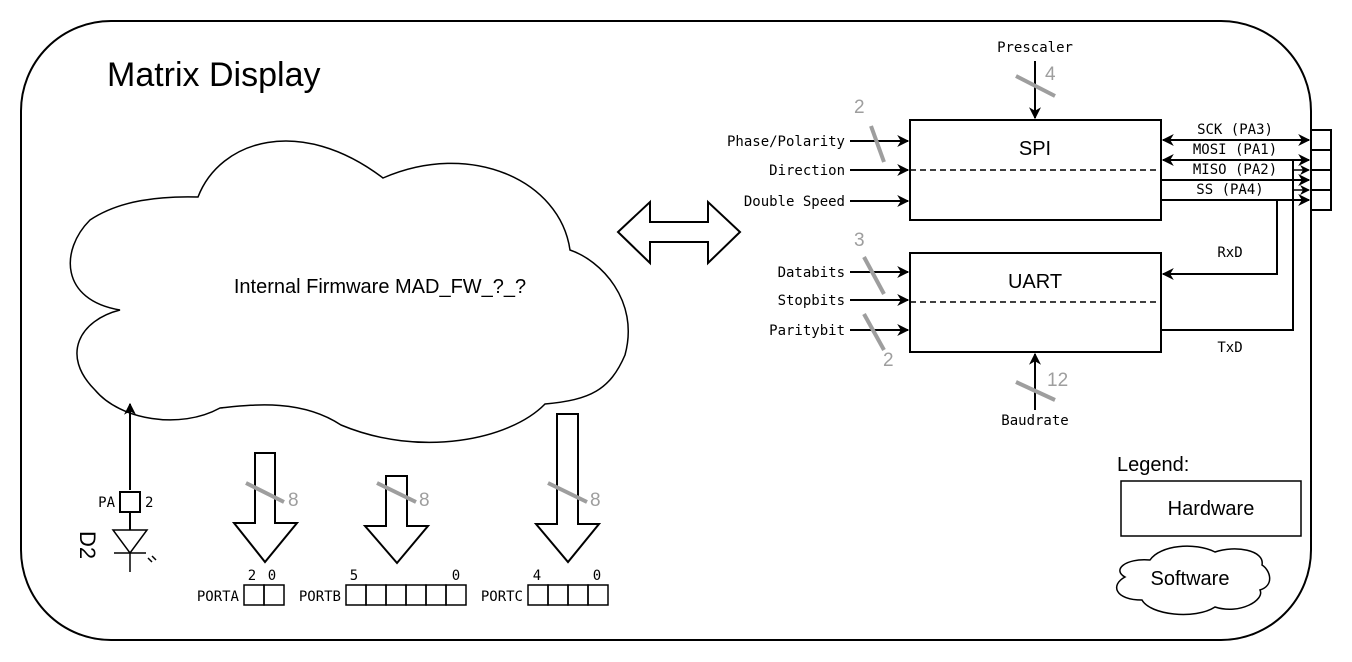 This screenshot has width=1352, height=662. What do you see at coordinates (595, 500) in the screenshot?
I see `port-c-bus-width: 8` at bounding box center [595, 500].